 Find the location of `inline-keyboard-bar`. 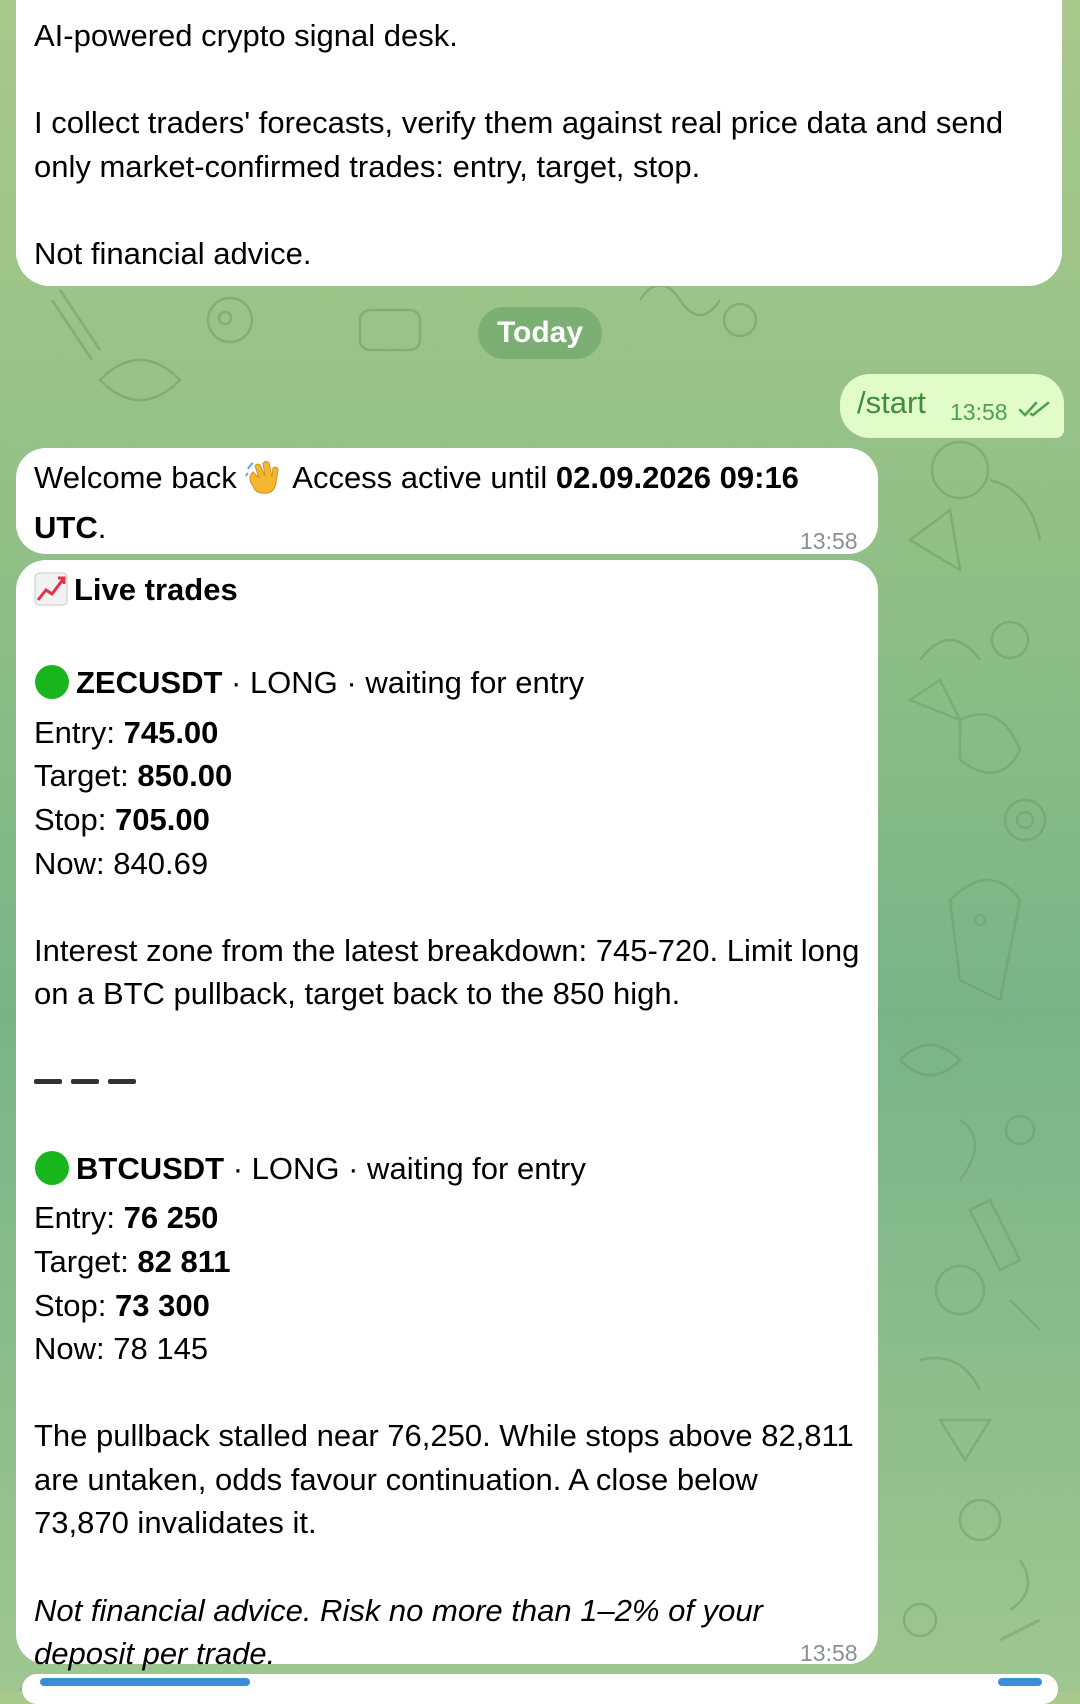

inline-keyboard-bar is located at coordinates (540, 1689).